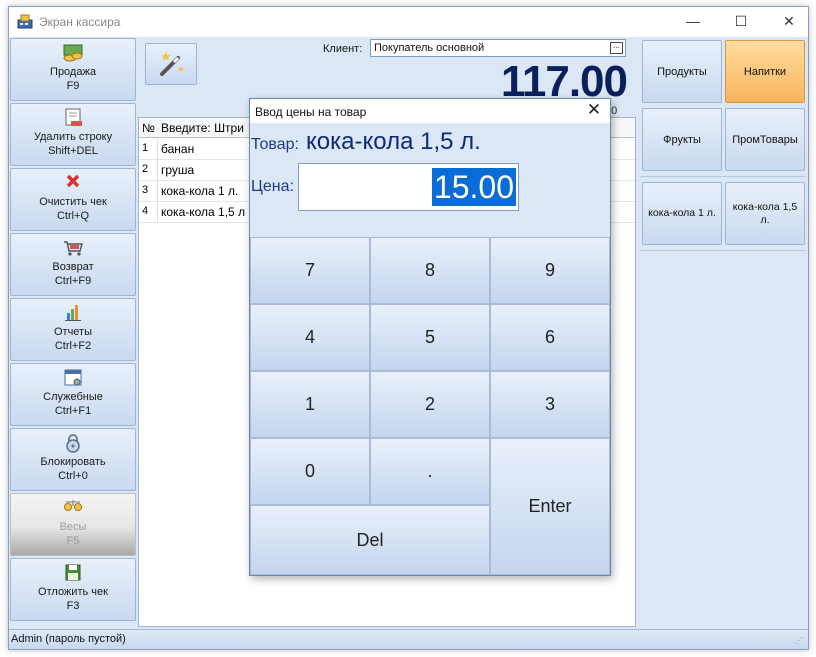 The width and height of the screenshot is (816, 657). What do you see at coordinates (430, 404) in the screenshot?
I see `key-2: 2` at bounding box center [430, 404].